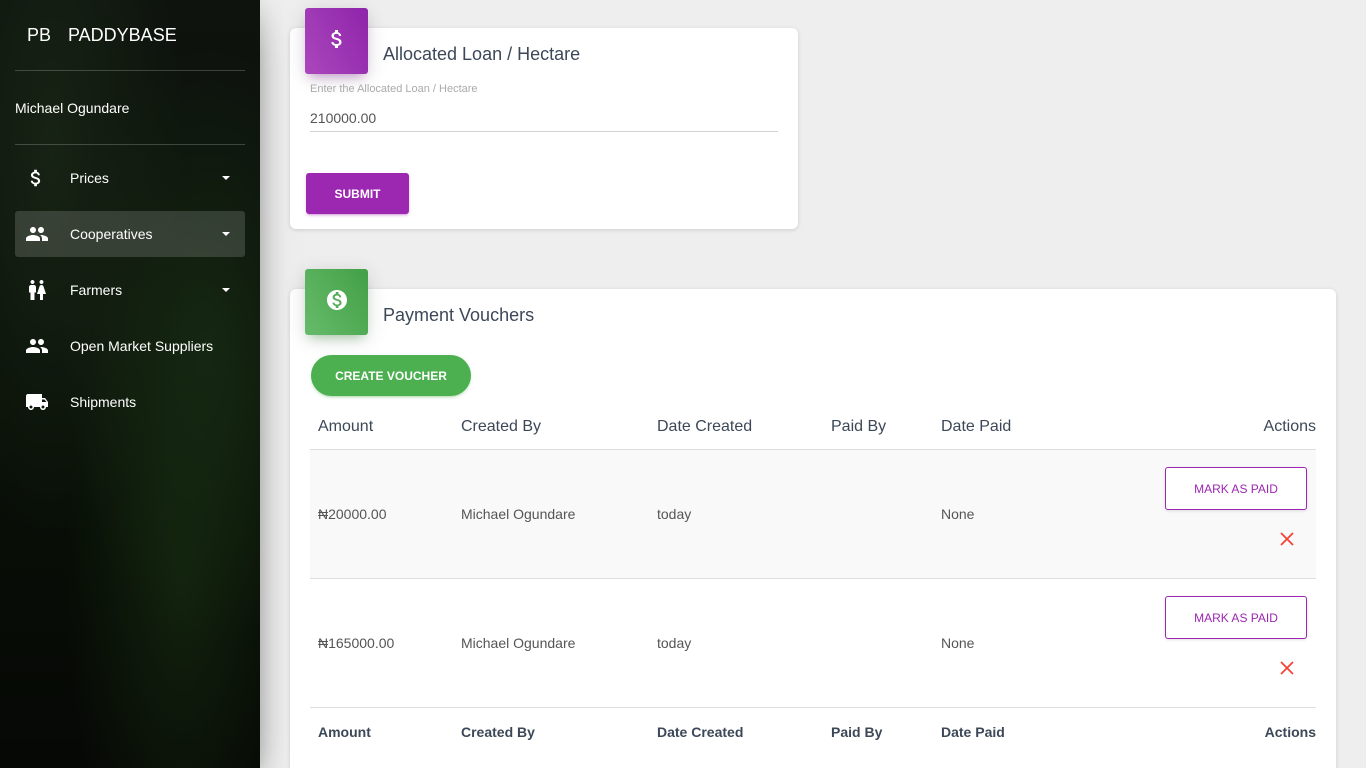 The height and width of the screenshot is (768, 1366). Describe the element at coordinates (111, 234) in the screenshot. I see `sidebar-item-label: Cooperatives` at that location.